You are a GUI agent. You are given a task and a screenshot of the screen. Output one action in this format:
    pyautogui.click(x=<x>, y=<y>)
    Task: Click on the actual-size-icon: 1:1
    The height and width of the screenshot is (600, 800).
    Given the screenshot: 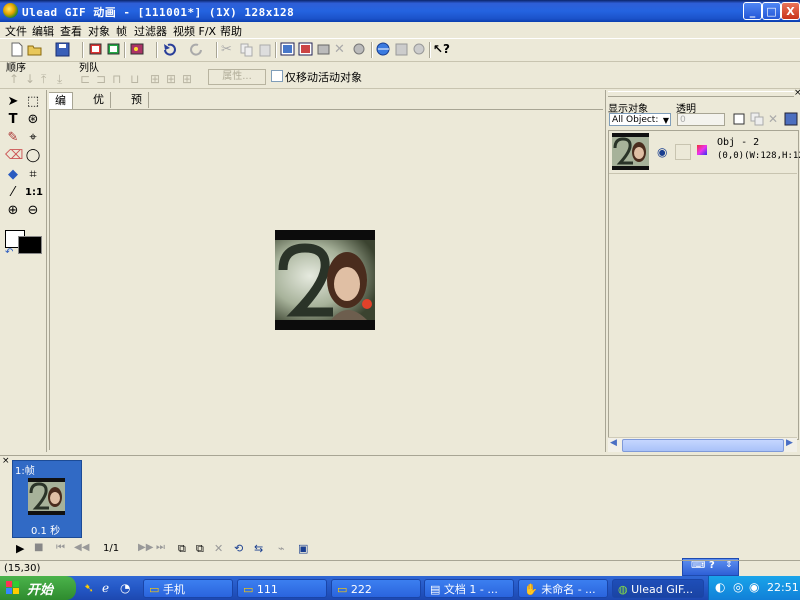 What is the action you would take?
    pyautogui.click(x=34, y=193)
    